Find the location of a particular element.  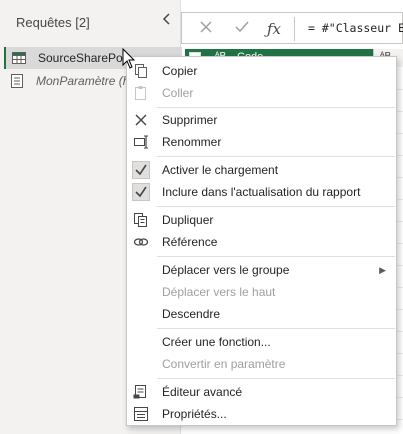

table-icon is located at coordinates (19, 58).